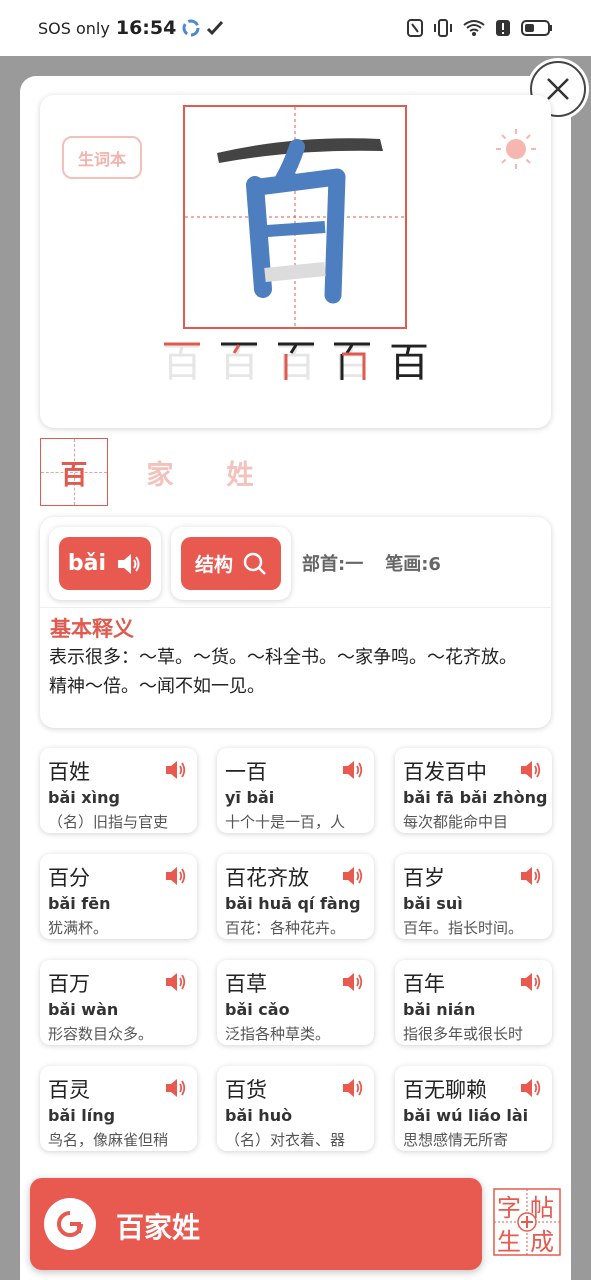  What do you see at coordinates (463, 1034) in the screenshot?
I see `word-description: 指很多年或很长时` at bounding box center [463, 1034].